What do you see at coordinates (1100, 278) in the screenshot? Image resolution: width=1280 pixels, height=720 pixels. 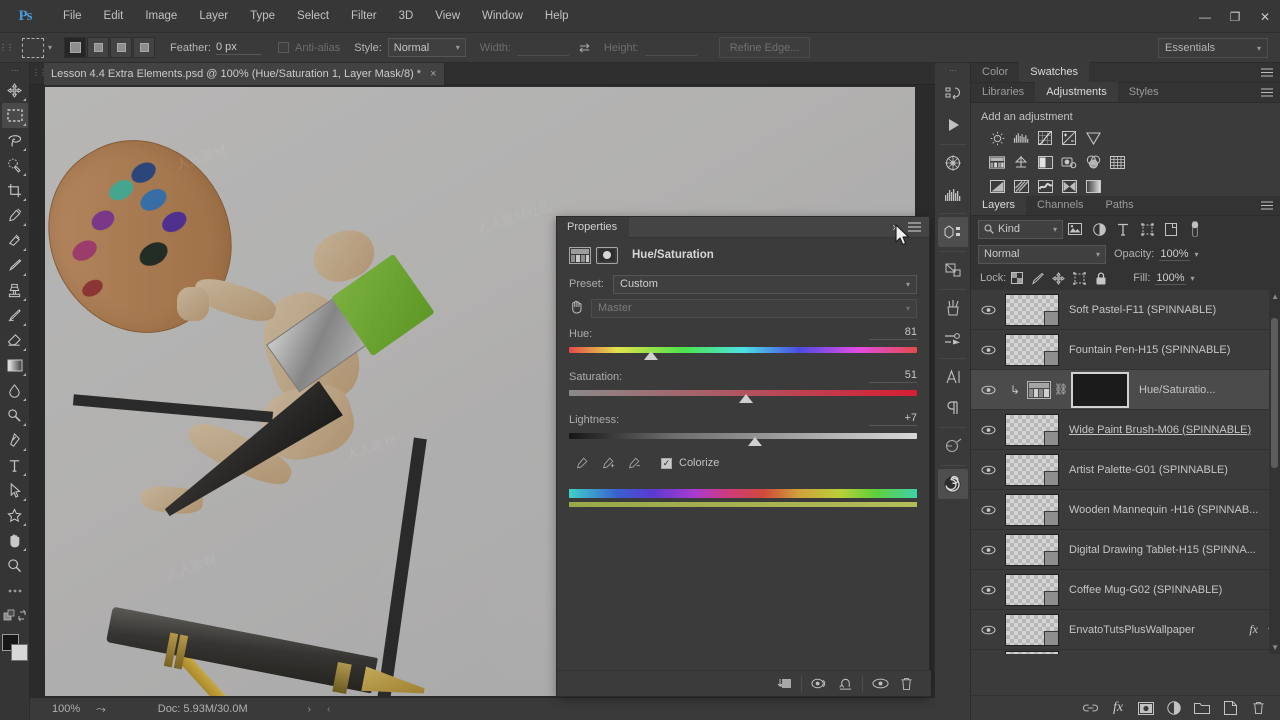 I see `lock-all-icon` at bounding box center [1100, 278].